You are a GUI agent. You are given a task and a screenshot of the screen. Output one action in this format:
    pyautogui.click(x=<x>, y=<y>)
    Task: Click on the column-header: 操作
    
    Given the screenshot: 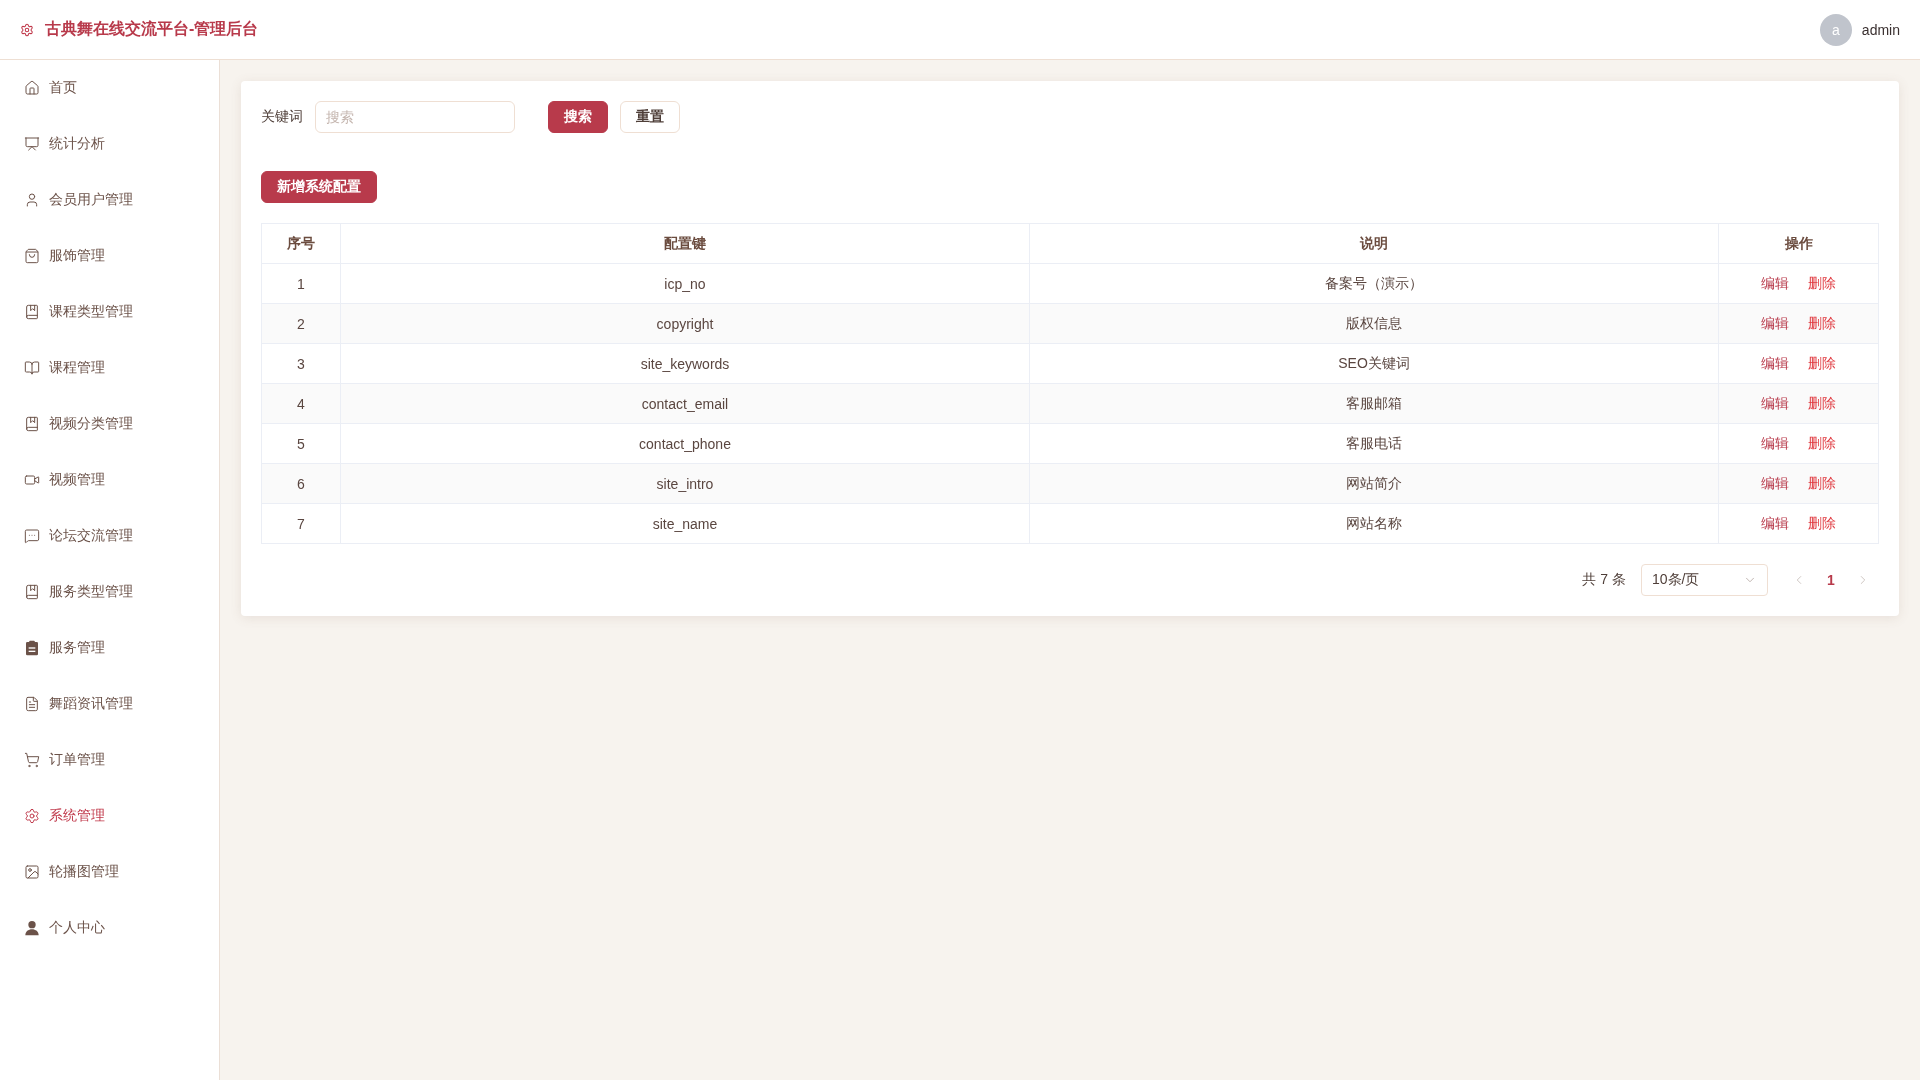 What is the action you would take?
    pyautogui.click(x=1798, y=243)
    